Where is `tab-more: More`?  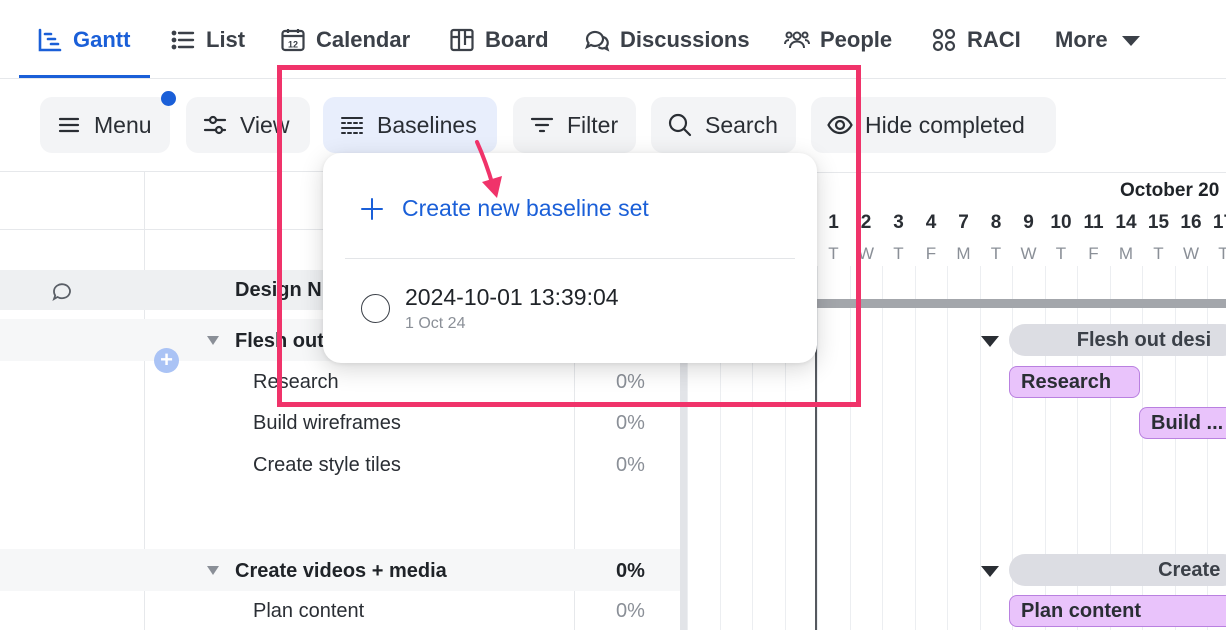 tab-more: More is located at coordinates (1099, 39).